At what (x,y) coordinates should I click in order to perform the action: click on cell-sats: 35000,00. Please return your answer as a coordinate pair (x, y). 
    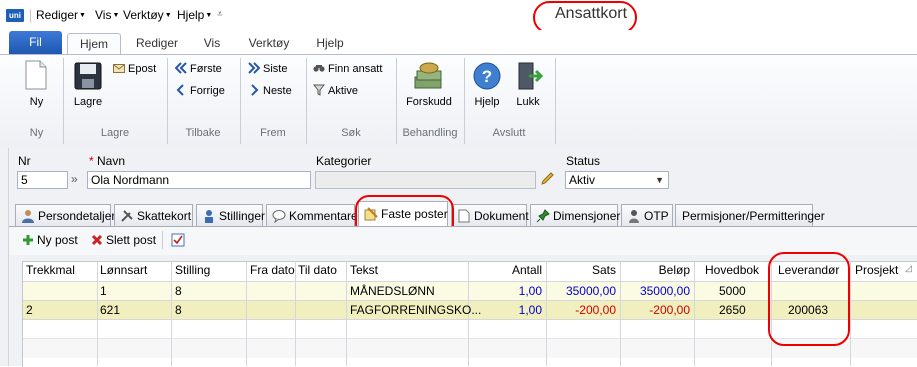
    Looking at the image, I should click on (583, 291).